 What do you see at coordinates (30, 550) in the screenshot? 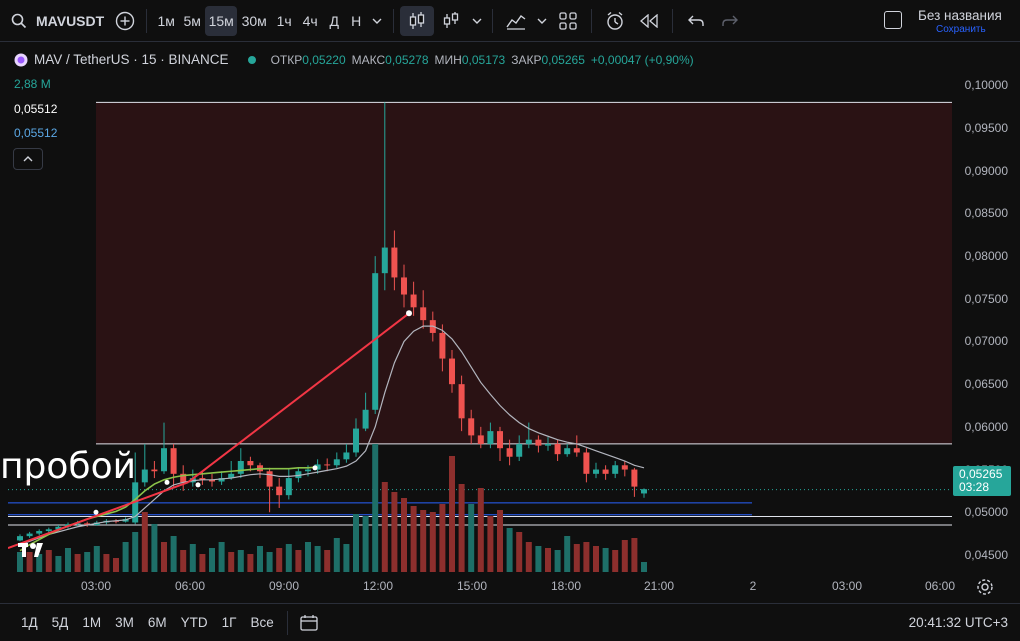
I see `tradingview-logo-icon` at bounding box center [30, 550].